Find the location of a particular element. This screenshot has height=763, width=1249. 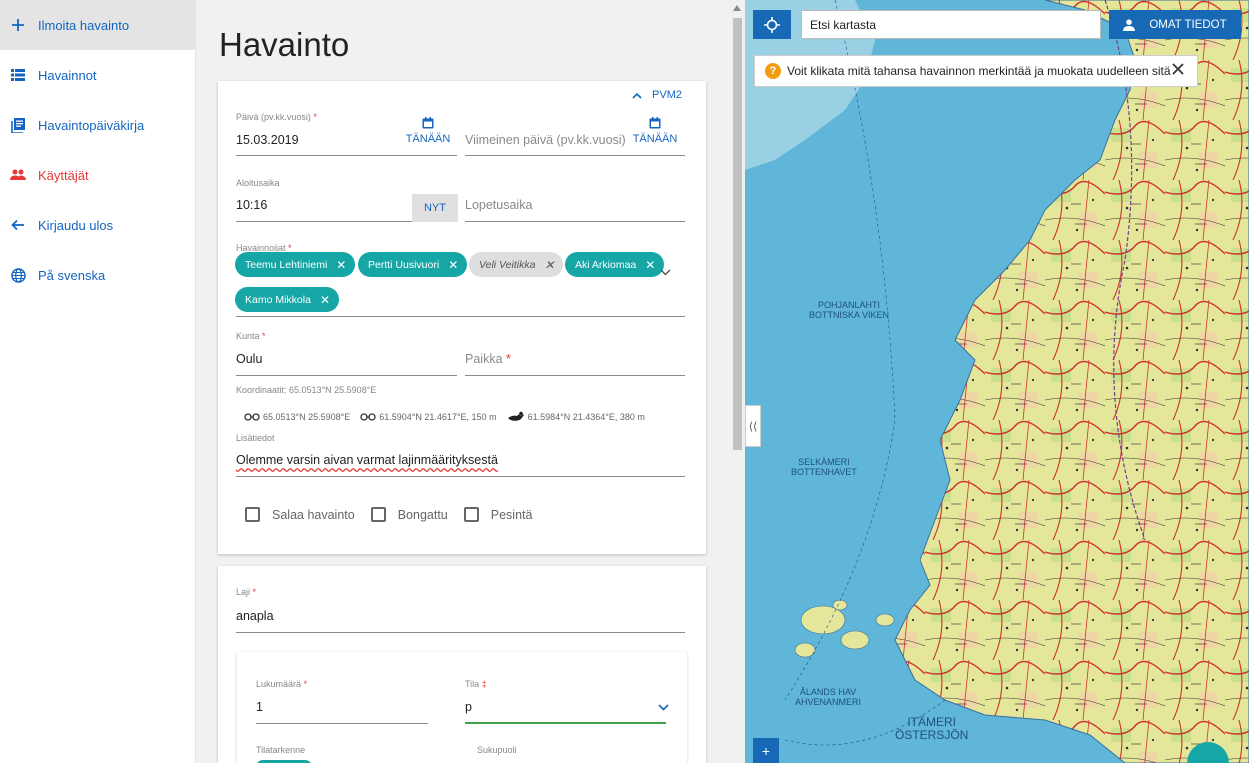

bongattu-checkbox is located at coordinates (378, 514).